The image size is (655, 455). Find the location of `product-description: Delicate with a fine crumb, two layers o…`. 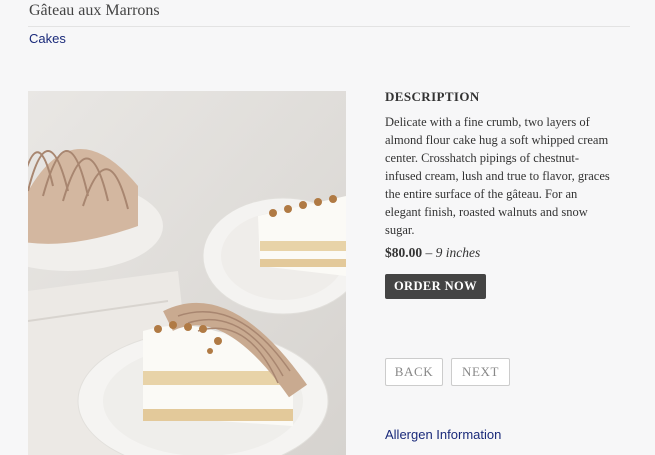

product-description: Delicate with a fine crumb, two layers o… is located at coordinates (497, 176).